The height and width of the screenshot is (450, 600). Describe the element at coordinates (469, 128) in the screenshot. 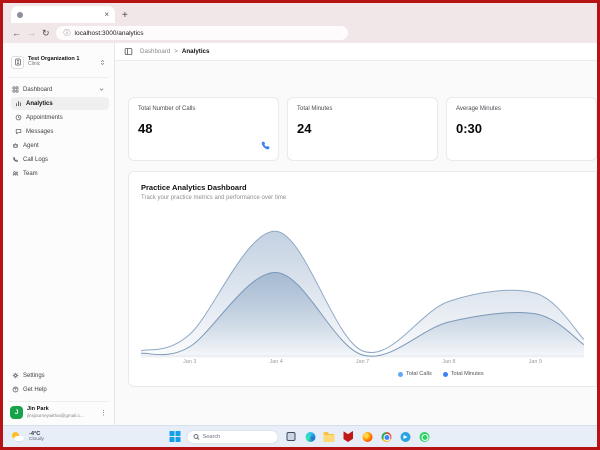

I see `stat-card-value: 0:30` at that location.